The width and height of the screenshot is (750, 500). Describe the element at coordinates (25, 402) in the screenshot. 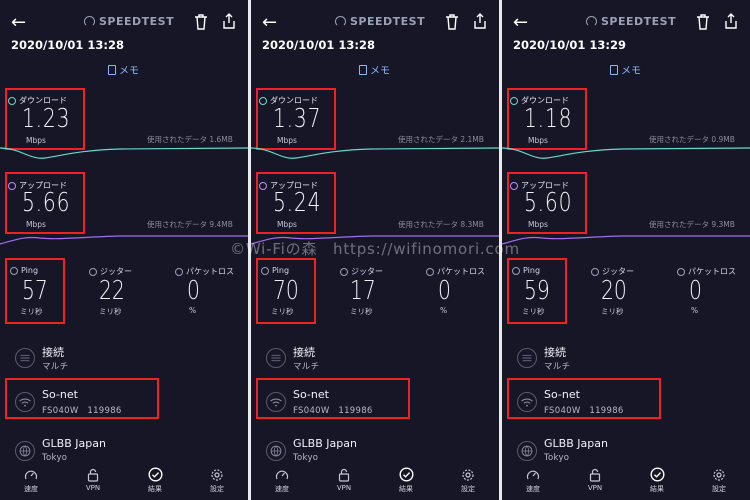

I see `wifi-icon` at that location.